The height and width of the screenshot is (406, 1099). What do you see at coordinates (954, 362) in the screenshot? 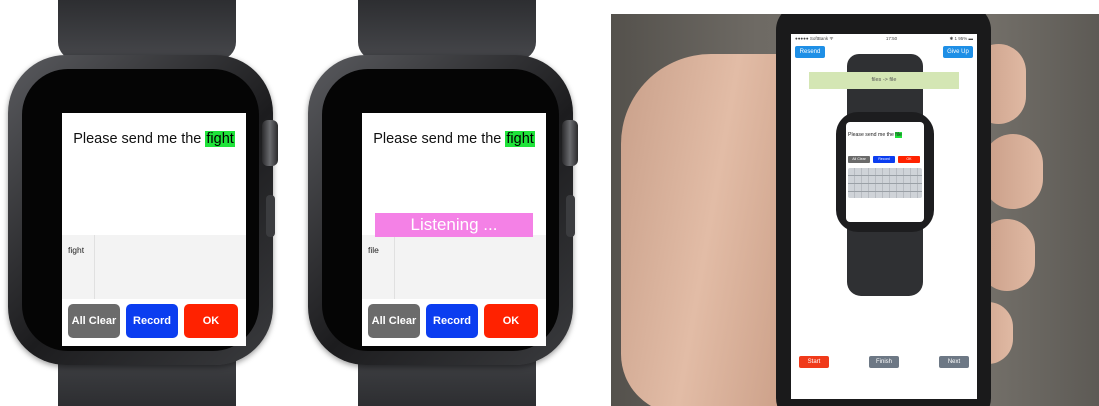
I see `next-button: Next` at bounding box center [954, 362].